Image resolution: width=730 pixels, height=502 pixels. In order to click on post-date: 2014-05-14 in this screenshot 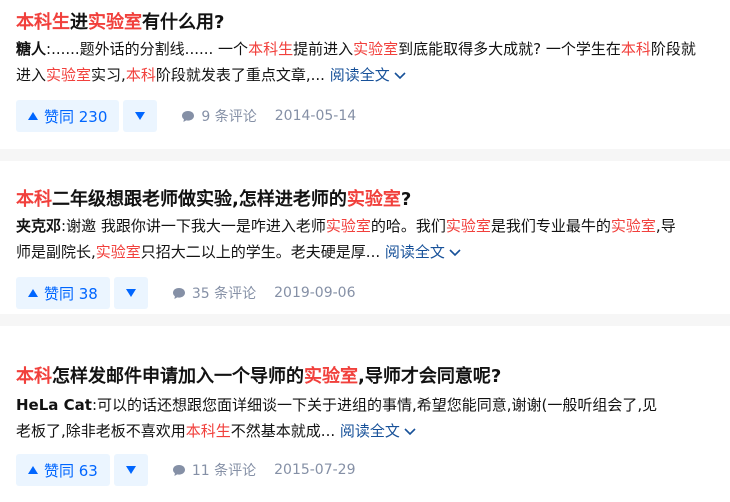, I will do `click(315, 116)`.